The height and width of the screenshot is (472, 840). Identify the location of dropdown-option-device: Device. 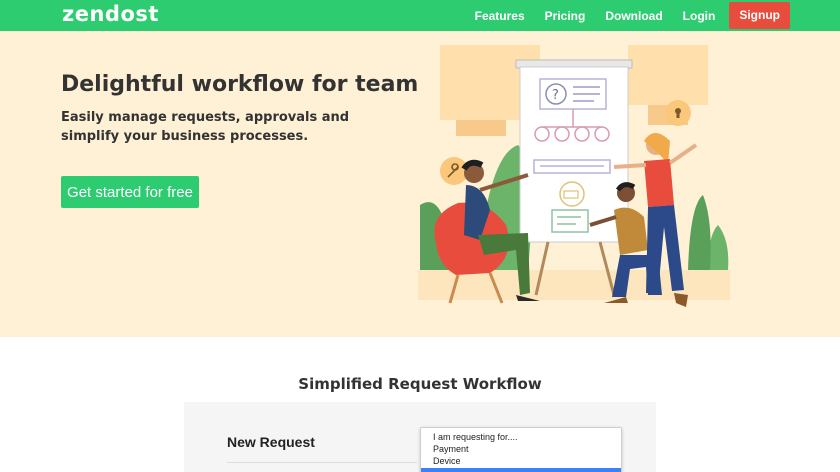
(521, 461).